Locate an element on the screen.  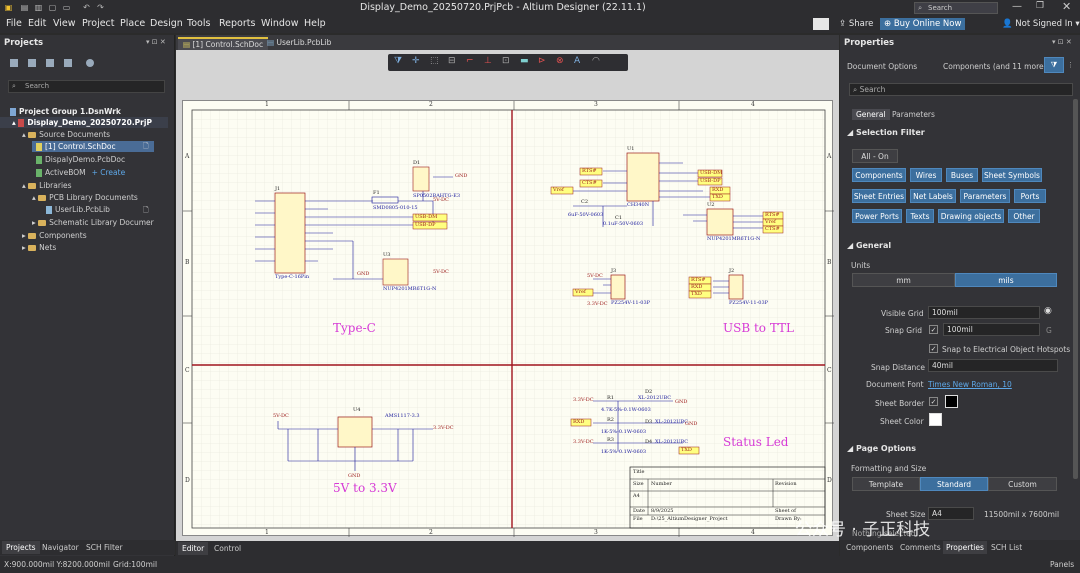
panels-button: Panels is located at coordinates (1062, 564).